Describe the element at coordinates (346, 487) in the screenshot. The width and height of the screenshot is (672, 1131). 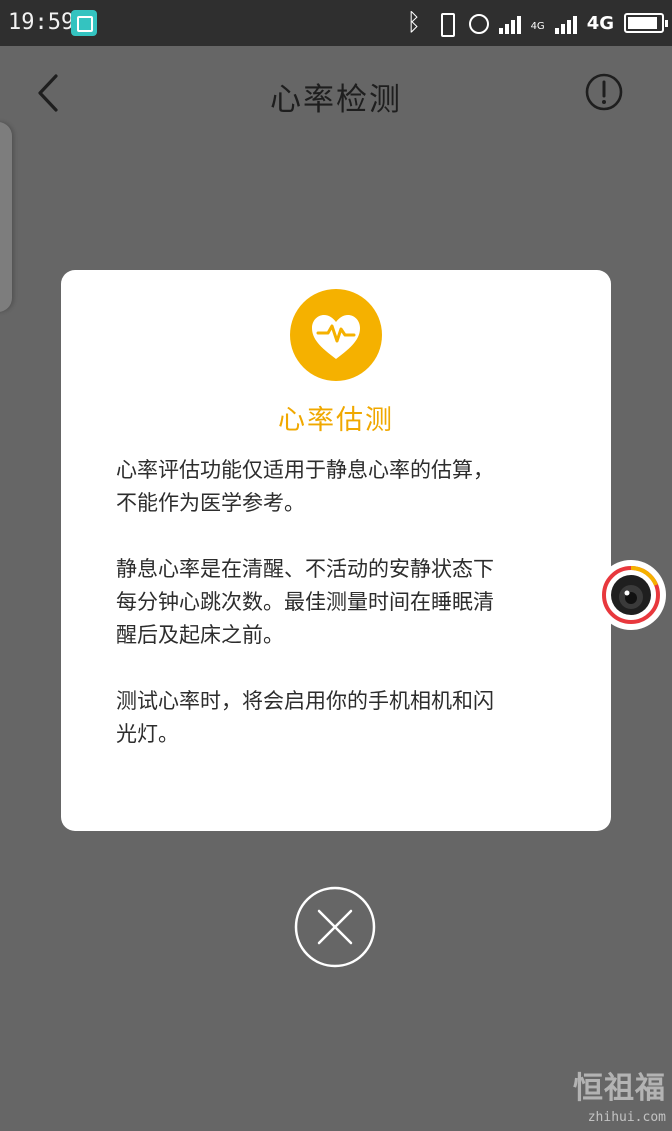
I see `dialog-paragraph: 心率评估功能仅适用于静息心率的估算， 不能作为医学参考。` at that location.